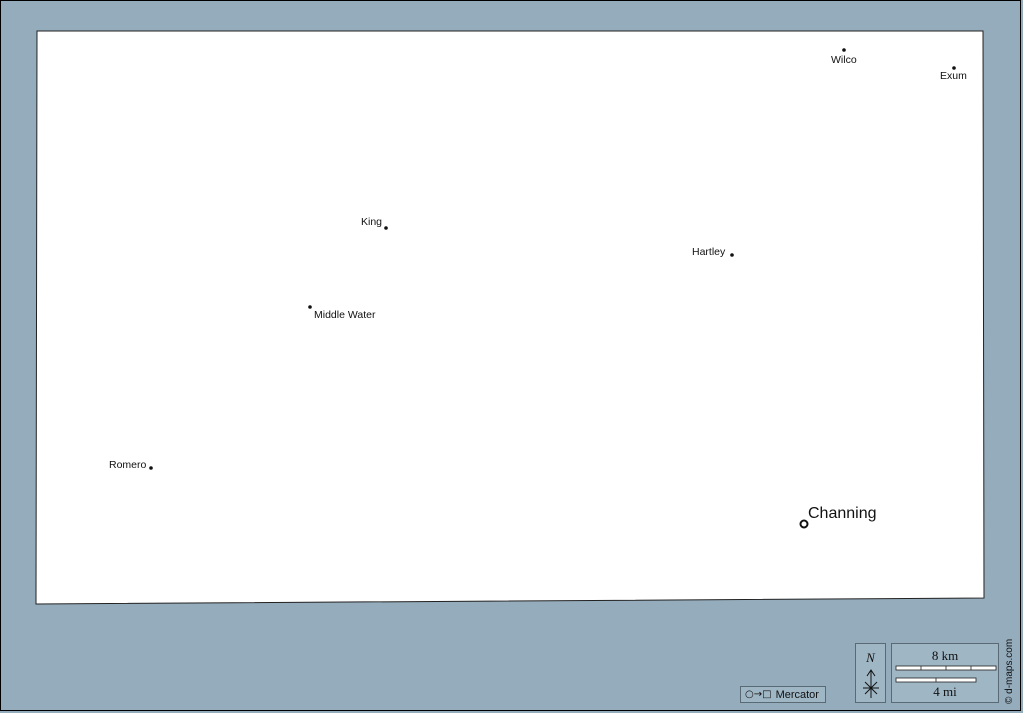 The image size is (1023, 713). Describe the element at coordinates (844, 60) in the screenshot. I see `place-label-wilco: Wilco` at that location.